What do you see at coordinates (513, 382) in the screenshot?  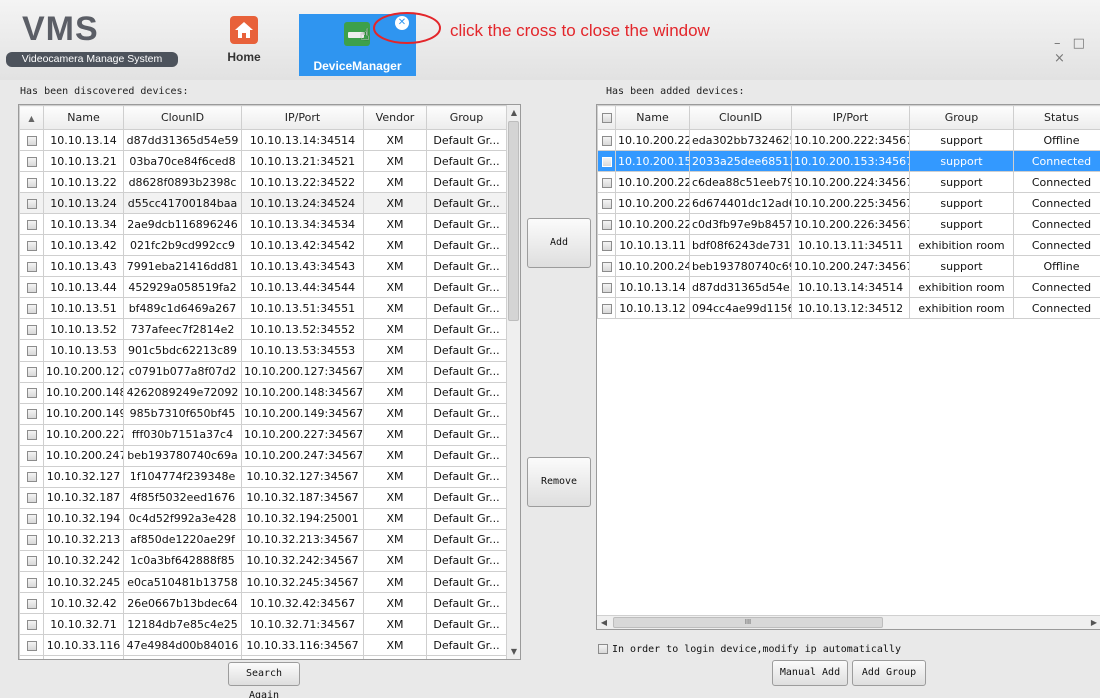 I see `discovered-scrollbar: ▲ ▼` at bounding box center [513, 382].